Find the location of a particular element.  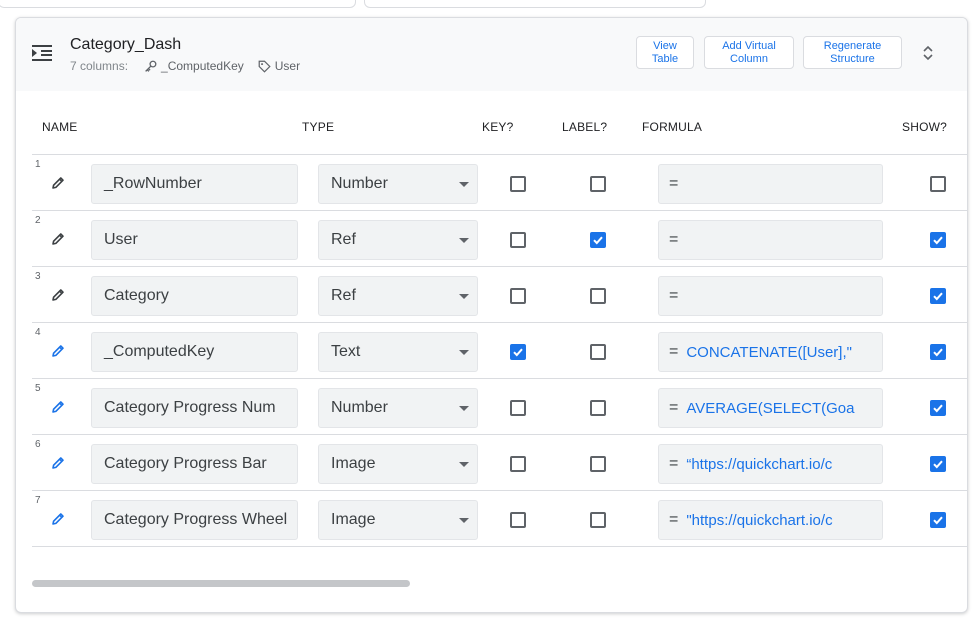

header-show: SHOW? is located at coordinates (925, 127).